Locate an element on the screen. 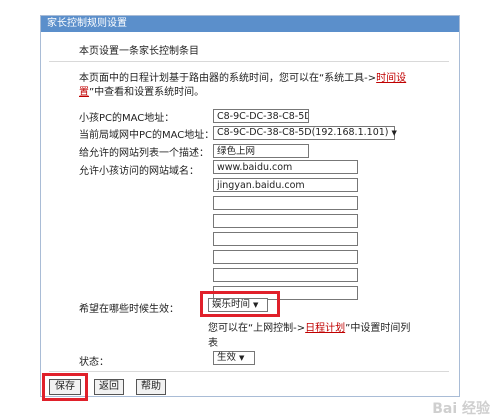 Image resolution: width=500 pixels, height=420 pixels. watermark-logo: Bai 经验 is located at coordinates (461, 409).